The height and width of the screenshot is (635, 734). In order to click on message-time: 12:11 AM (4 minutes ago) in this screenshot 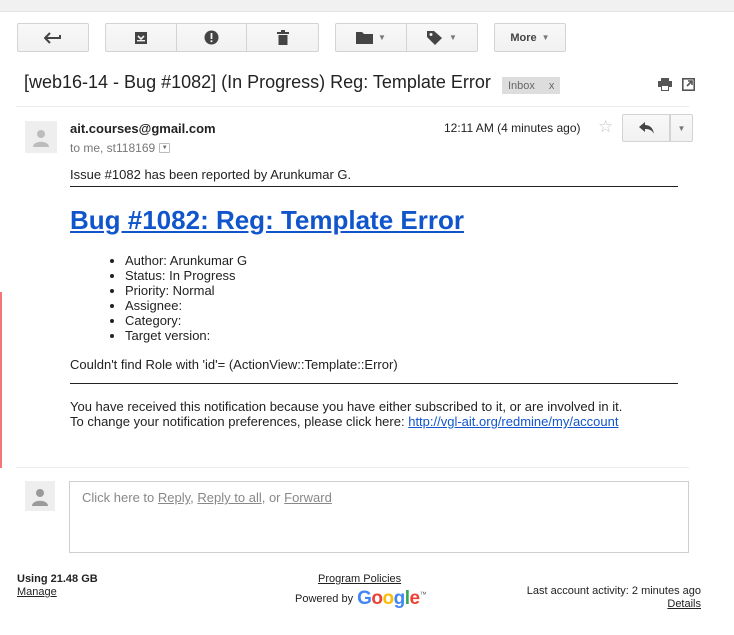, I will do `click(512, 128)`.